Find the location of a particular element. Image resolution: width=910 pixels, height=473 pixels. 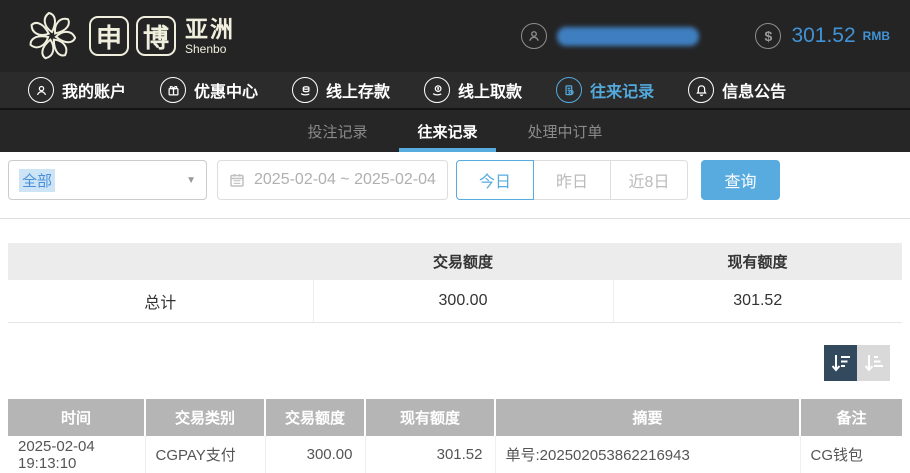

query-button: 查询 is located at coordinates (740, 180).